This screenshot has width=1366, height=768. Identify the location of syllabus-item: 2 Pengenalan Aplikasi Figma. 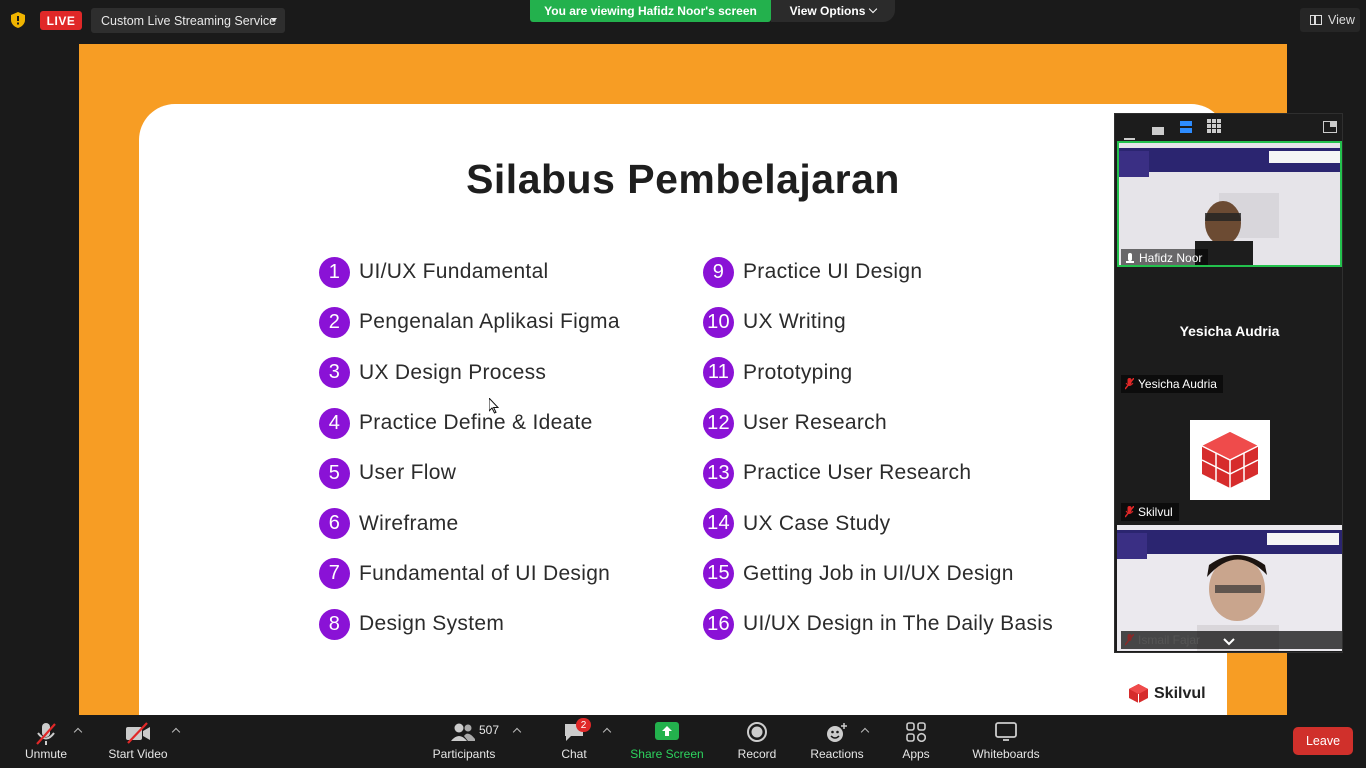
(469, 322).